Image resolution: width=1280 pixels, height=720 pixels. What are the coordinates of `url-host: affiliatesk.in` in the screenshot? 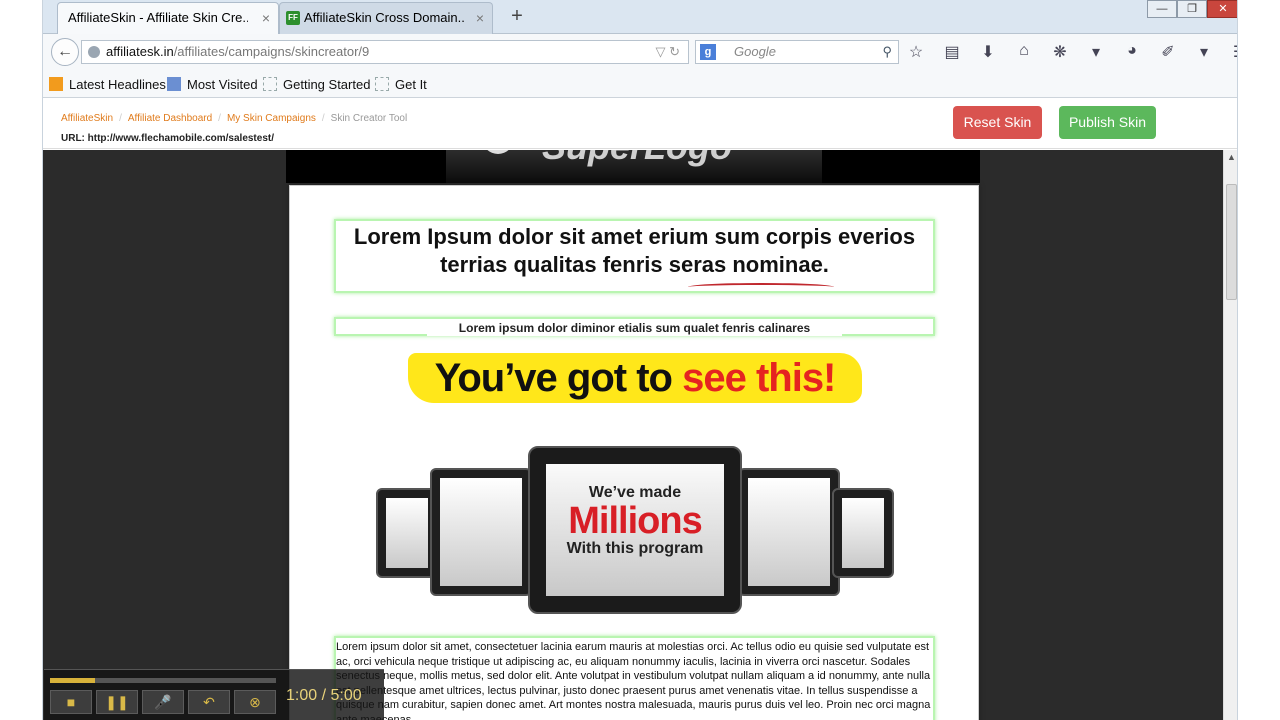 It's located at (140, 51).